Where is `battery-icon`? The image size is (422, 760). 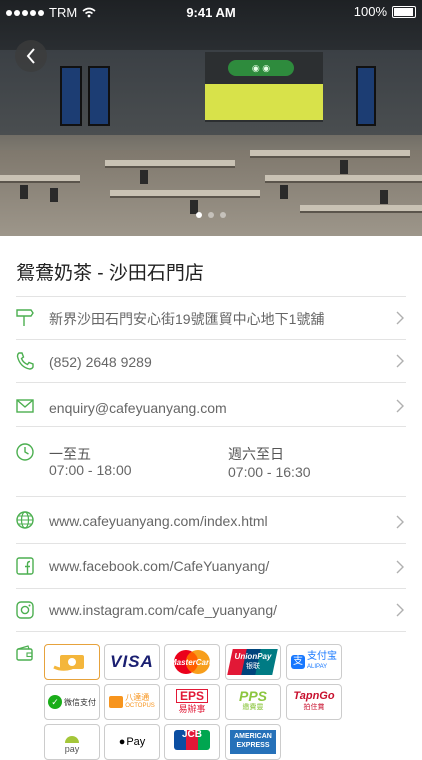 battery-icon is located at coordinates (404, 11).